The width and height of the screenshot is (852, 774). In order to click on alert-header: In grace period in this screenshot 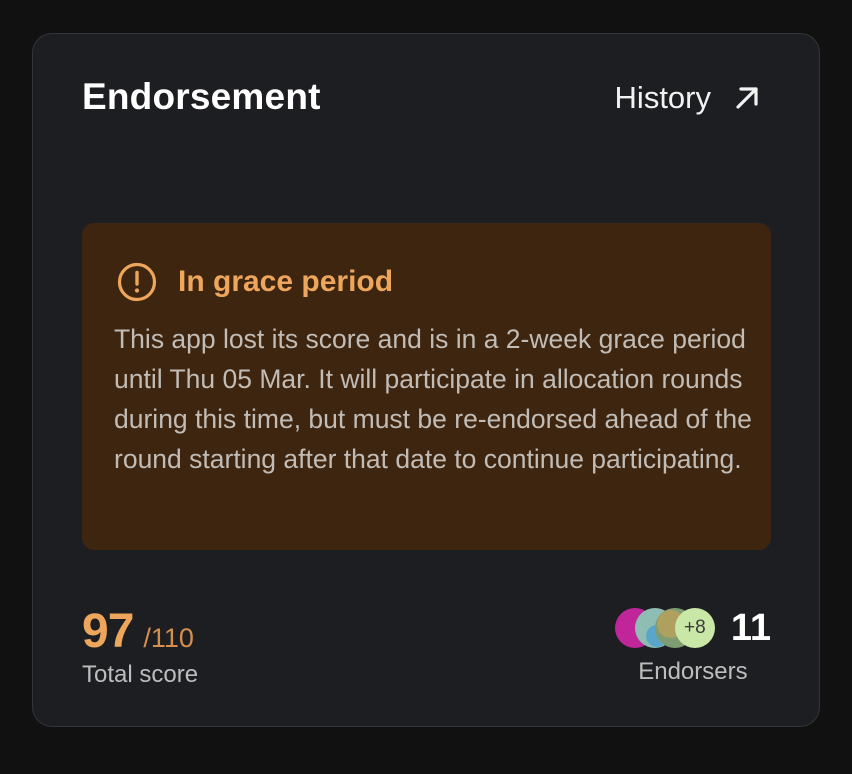, I will do `click(254, 282)`.